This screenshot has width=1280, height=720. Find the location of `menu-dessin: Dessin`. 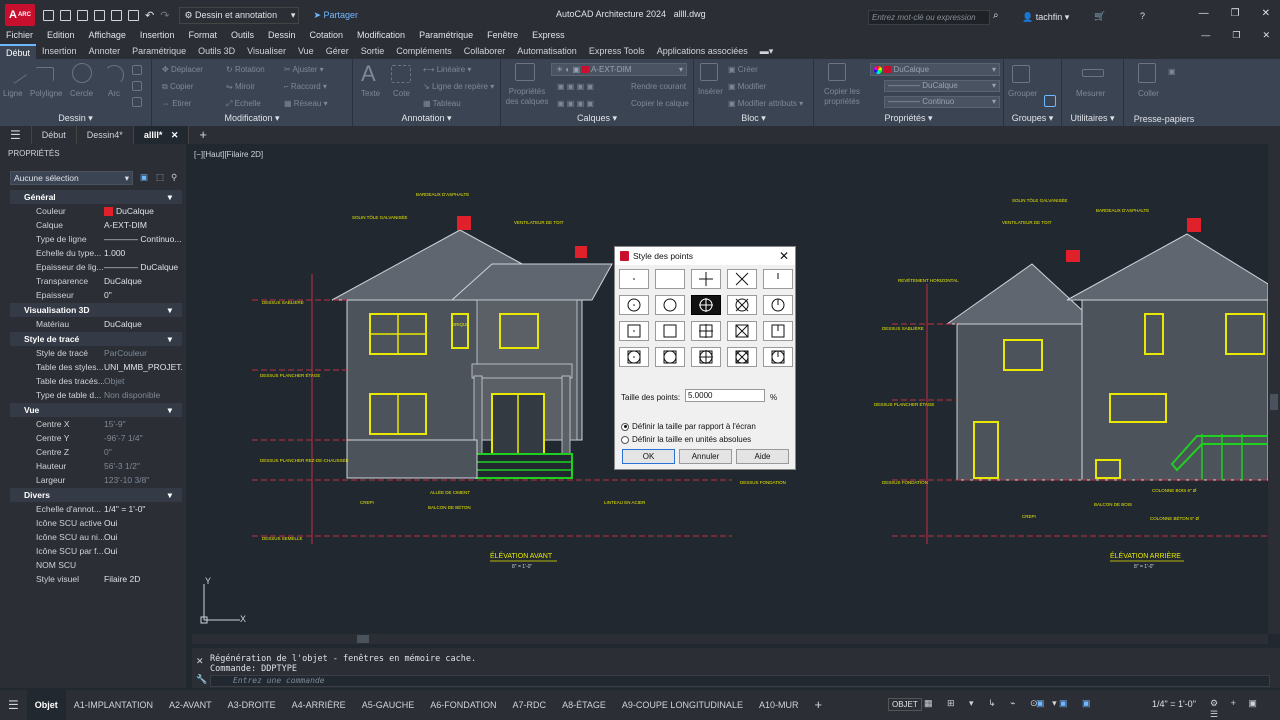

menu-dessin: Dessin is located at coordinates (282, 37).